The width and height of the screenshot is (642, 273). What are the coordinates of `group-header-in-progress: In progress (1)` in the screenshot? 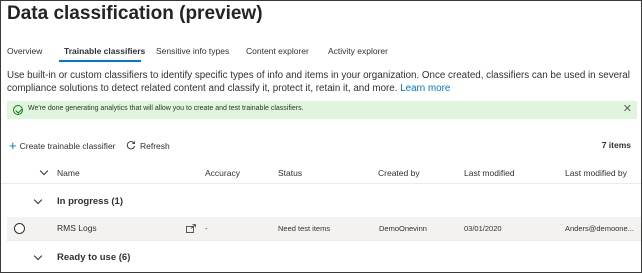 It's located at (321, 203).